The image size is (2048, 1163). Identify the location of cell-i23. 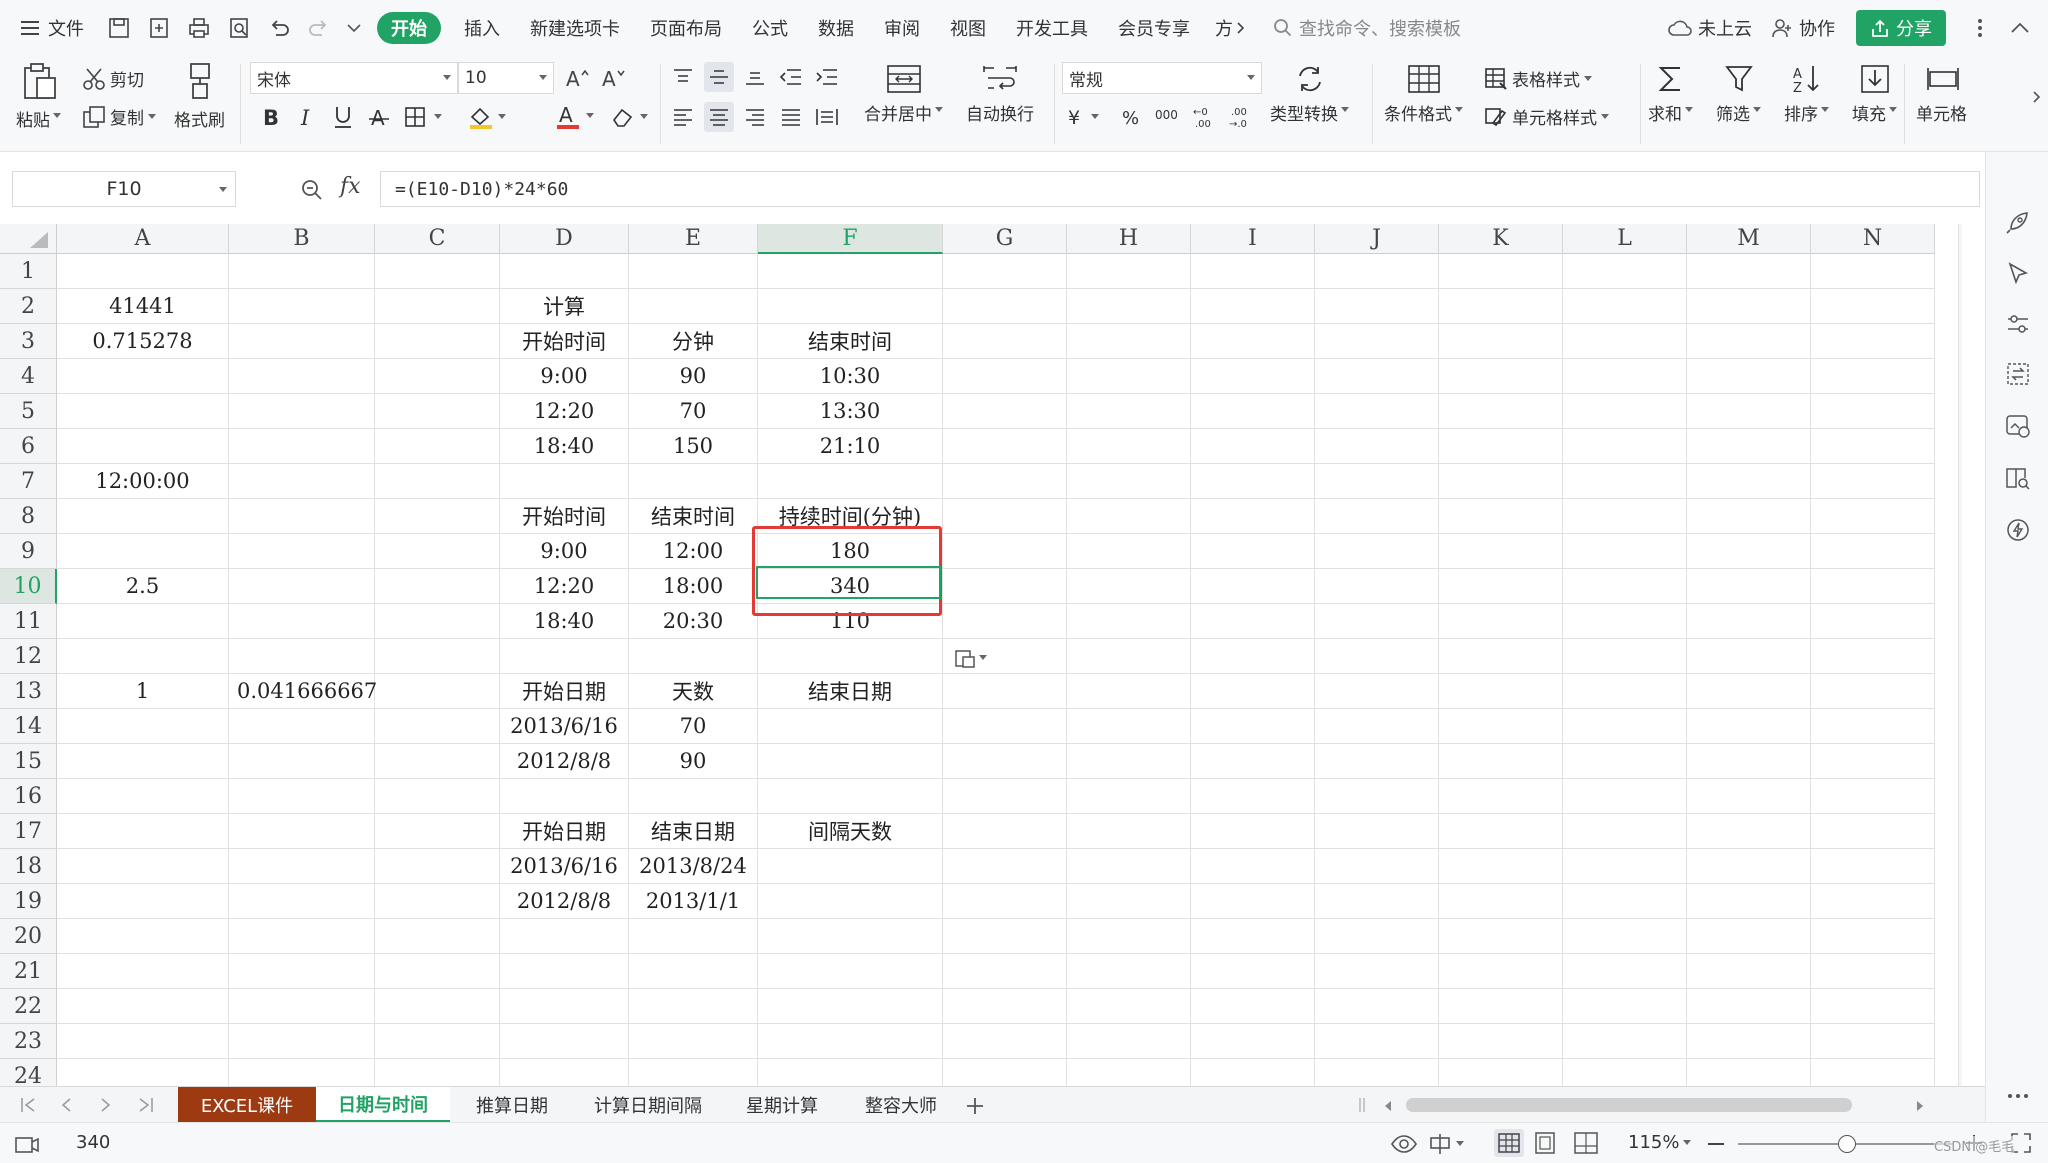
(1253, 1041).